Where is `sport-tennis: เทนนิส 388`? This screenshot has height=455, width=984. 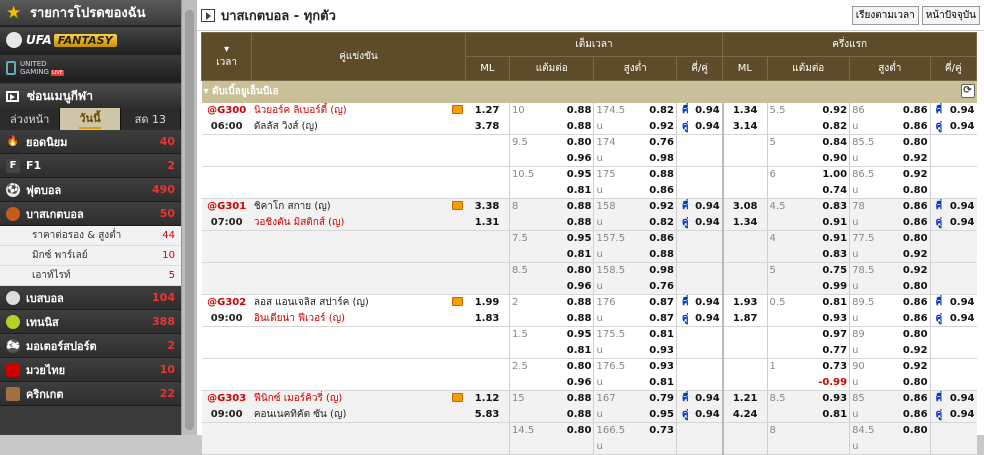
sport-tennis: เทนนิส 388 is located at coordinates (90, 322).